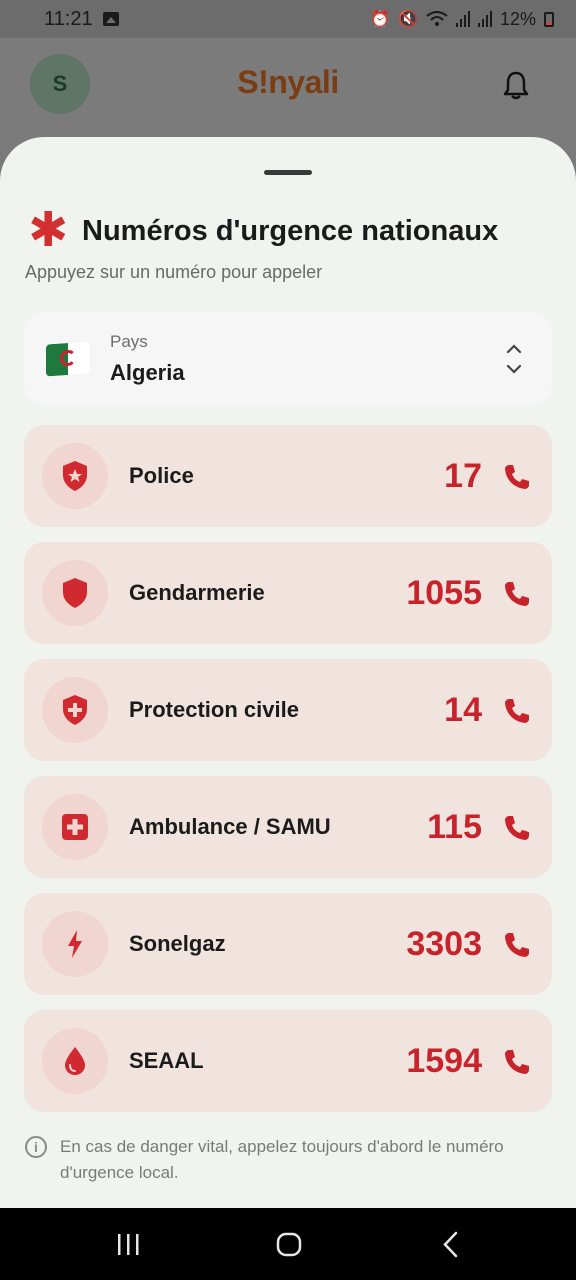  Describe the element at coordinates (68, 359) in the screenshot. I see `algeria-flag-icon` at that location.